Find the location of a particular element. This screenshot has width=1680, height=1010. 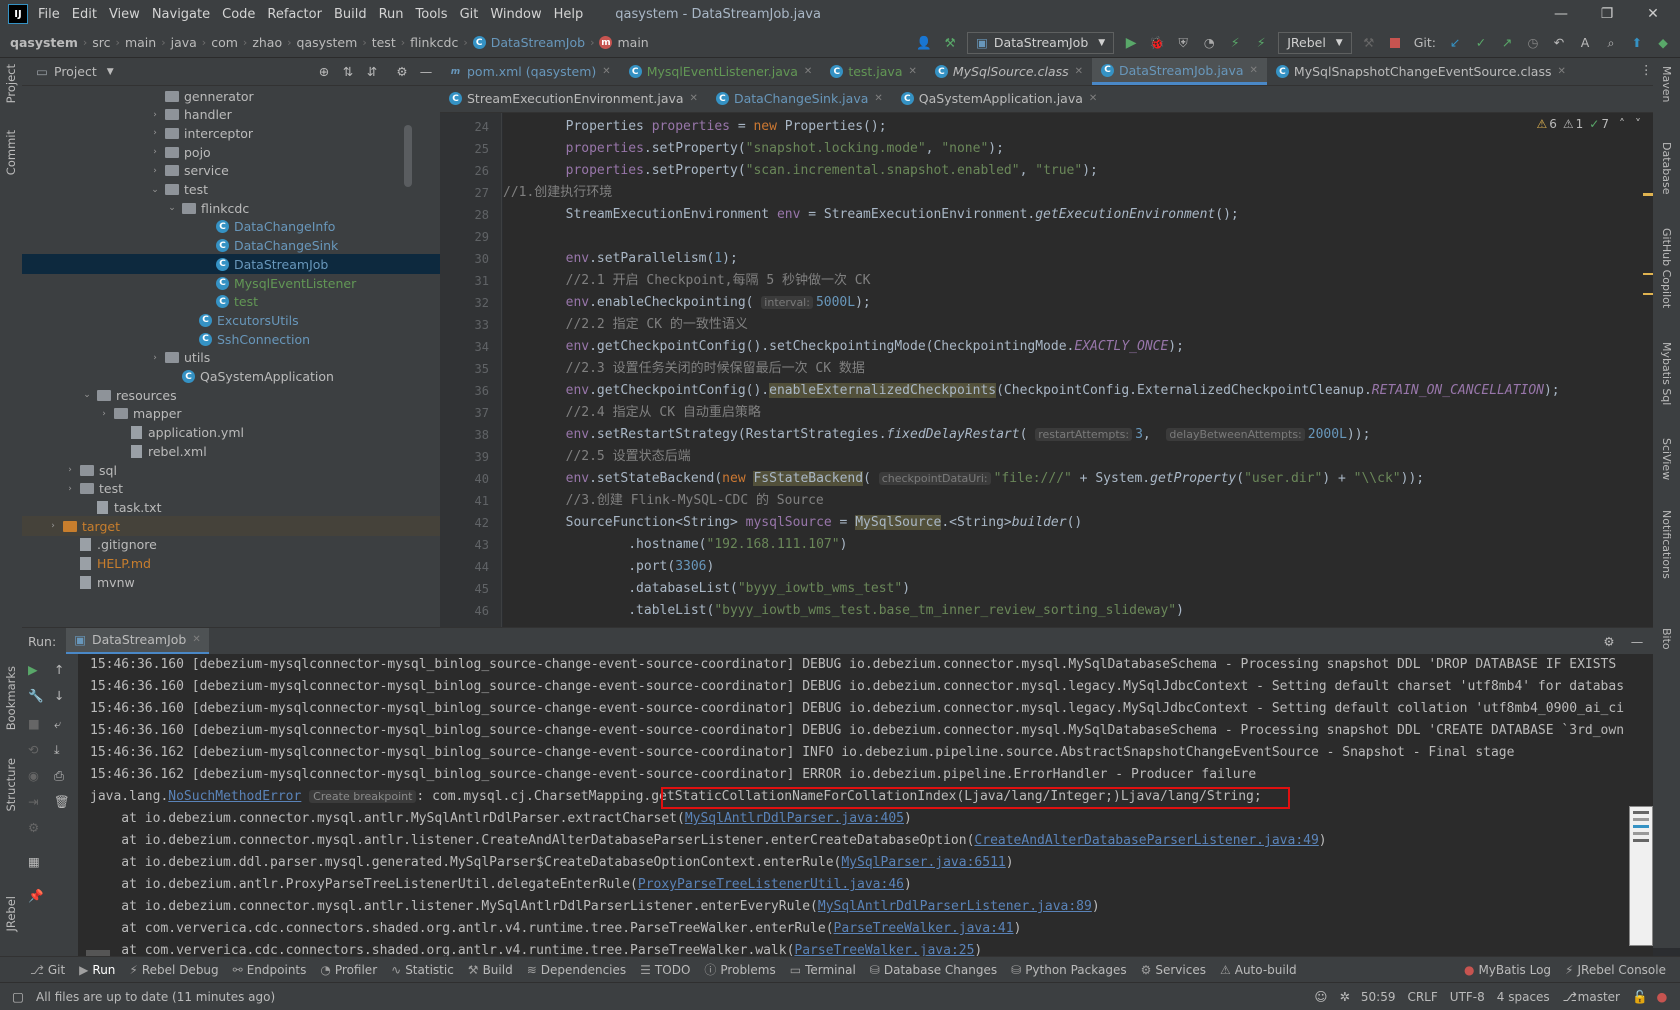

breadcrumb-item: qasystem is located at coordinates (327, 42).